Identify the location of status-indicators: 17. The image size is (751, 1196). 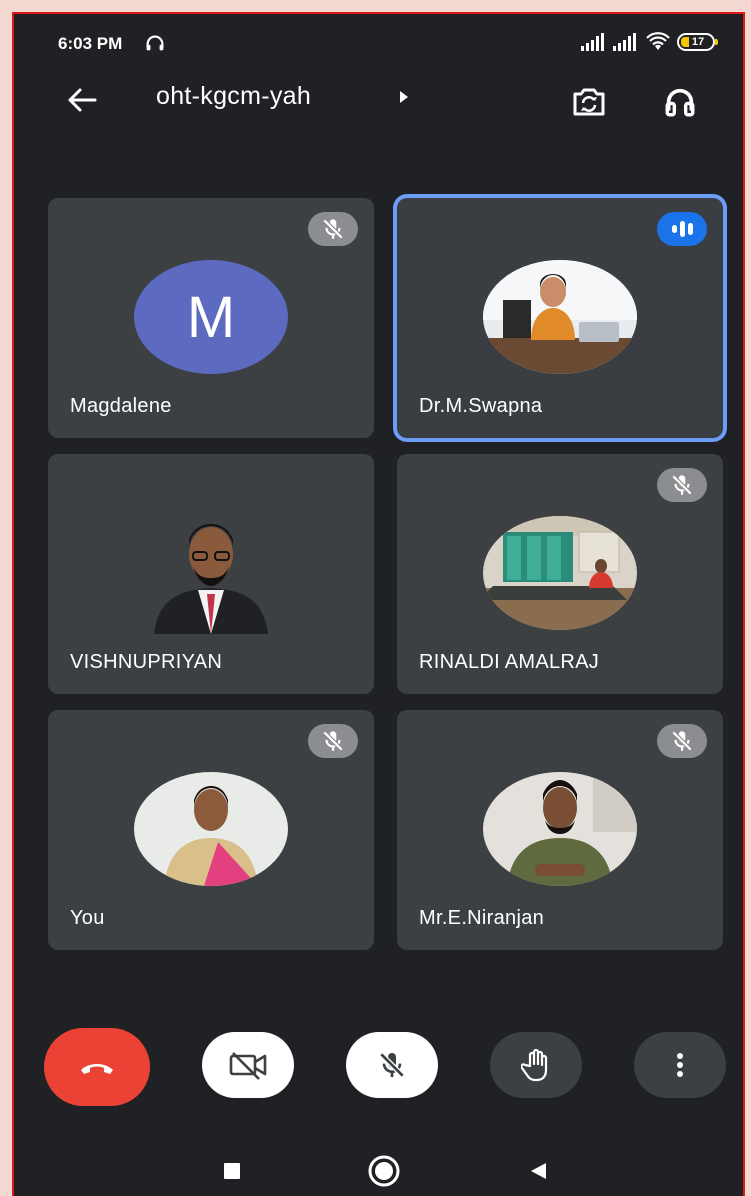
(649, 42).